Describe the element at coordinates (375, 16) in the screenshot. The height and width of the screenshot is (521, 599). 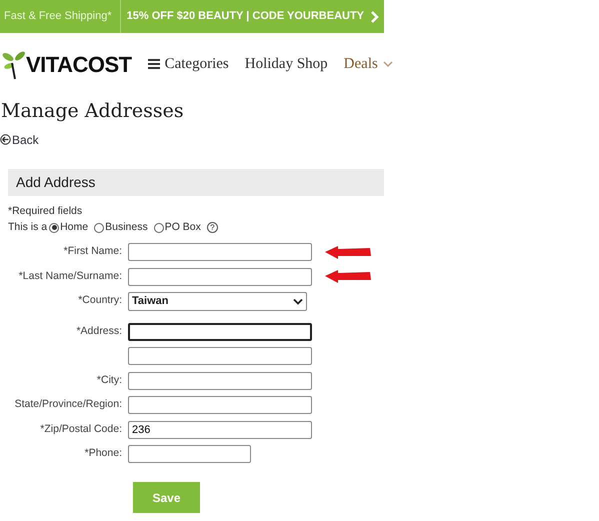
I see `chevron-right-icon` at that location.